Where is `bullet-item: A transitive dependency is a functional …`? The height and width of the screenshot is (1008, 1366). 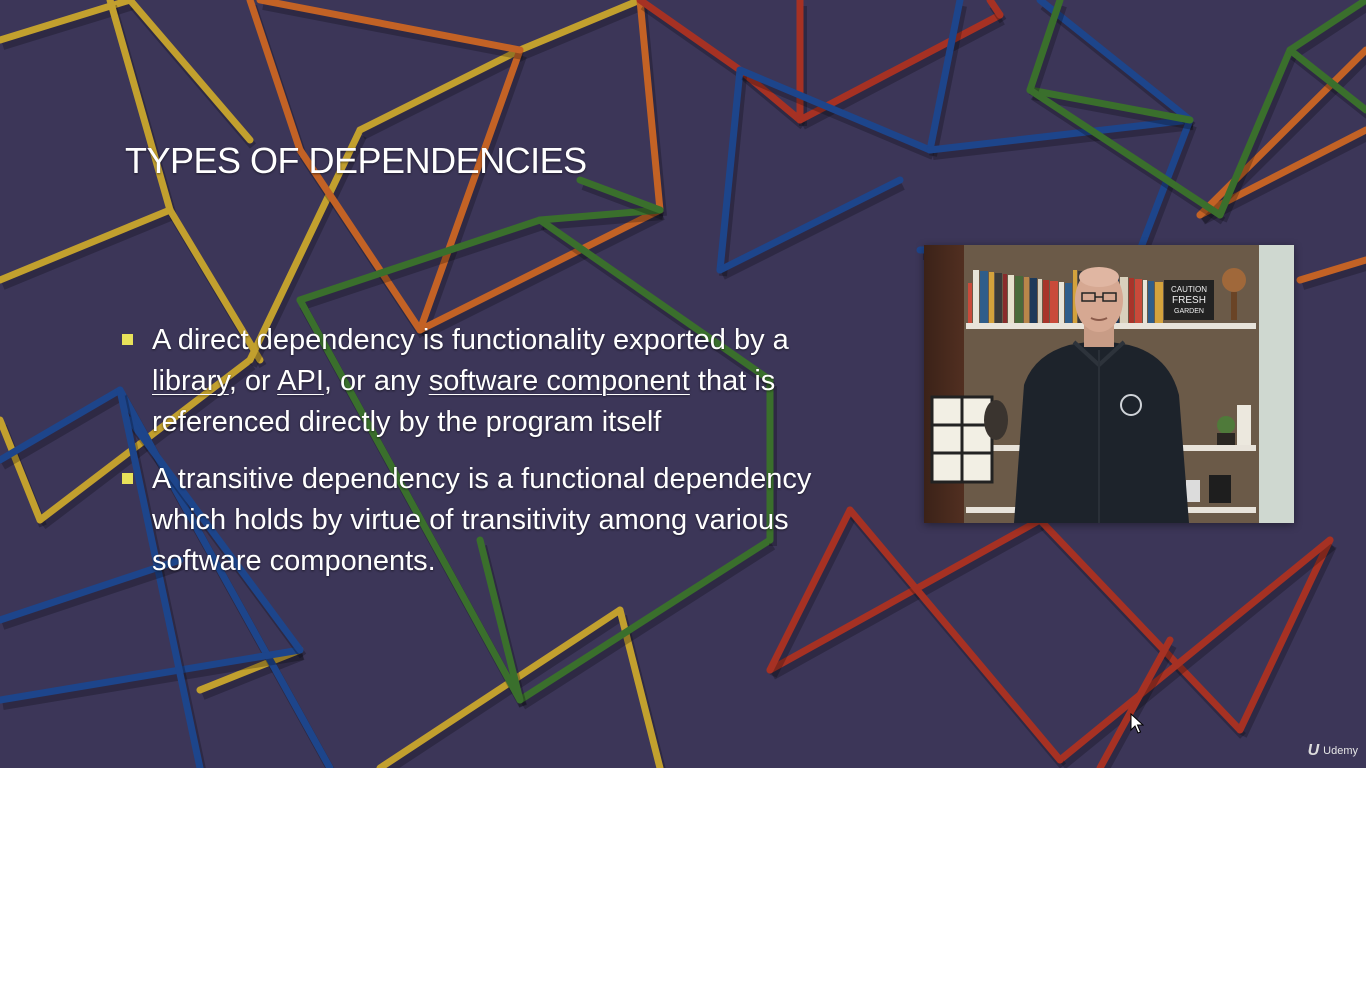 bullet-item: A transitive dependency is a functional … is located at coordinates (500, 520).